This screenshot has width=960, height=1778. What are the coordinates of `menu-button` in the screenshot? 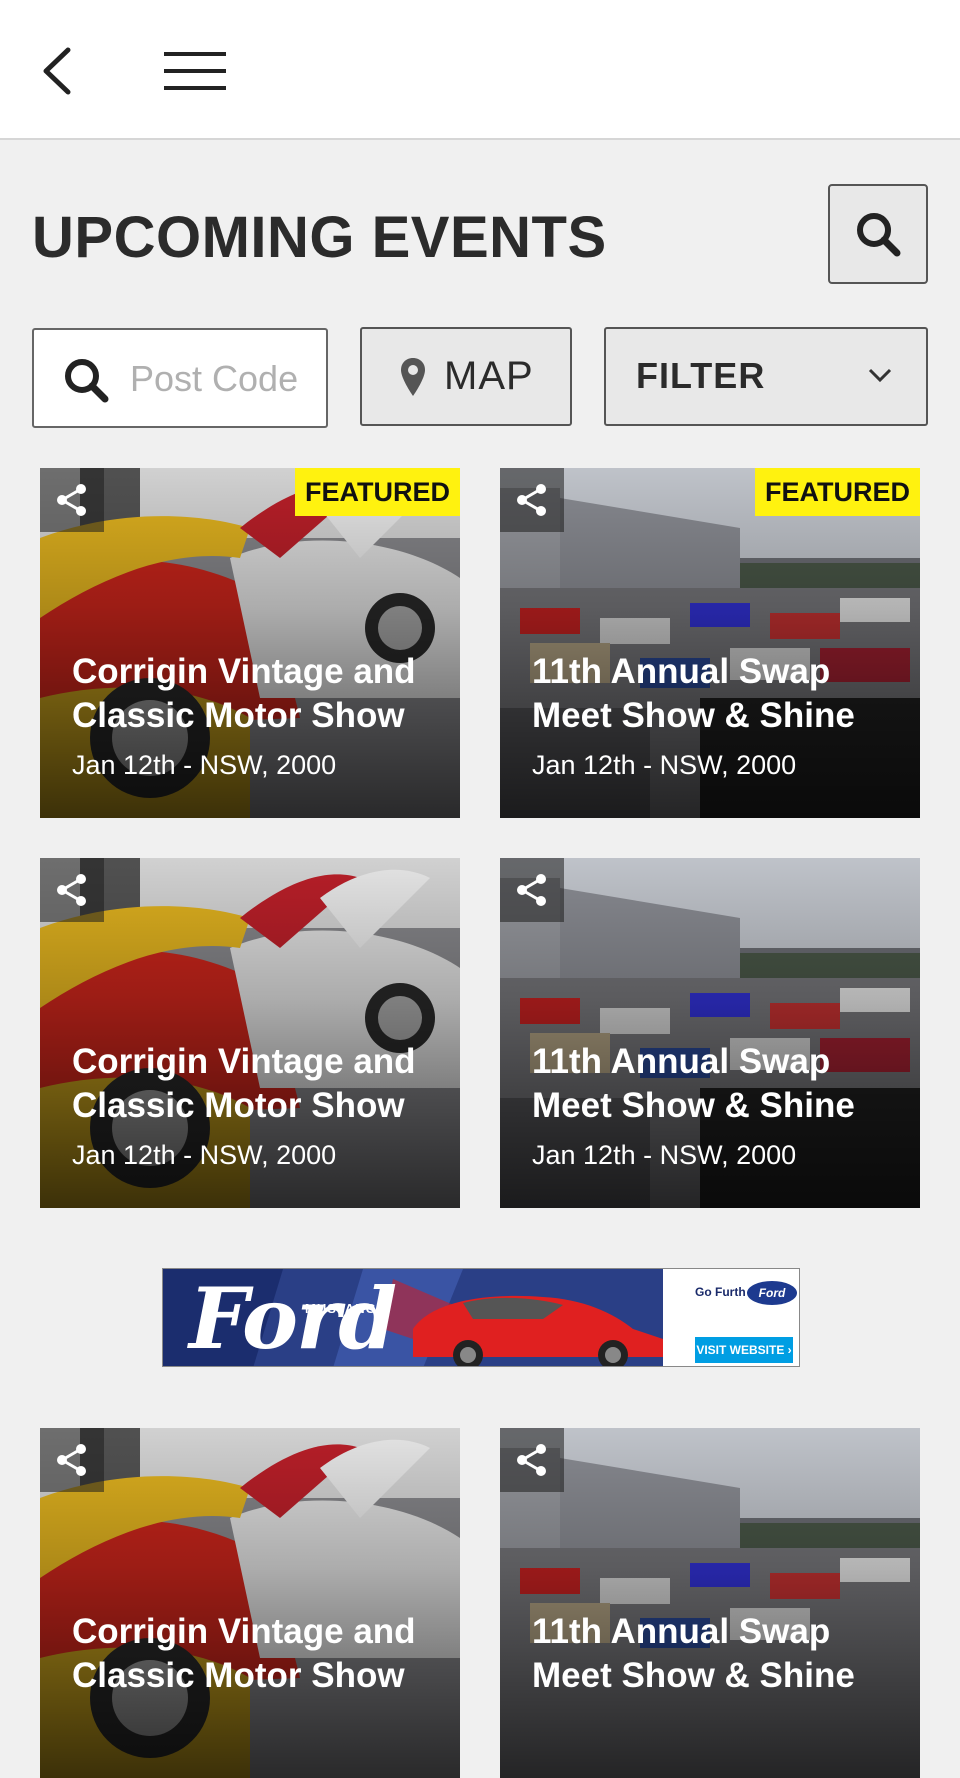 It's located at (196, 71).